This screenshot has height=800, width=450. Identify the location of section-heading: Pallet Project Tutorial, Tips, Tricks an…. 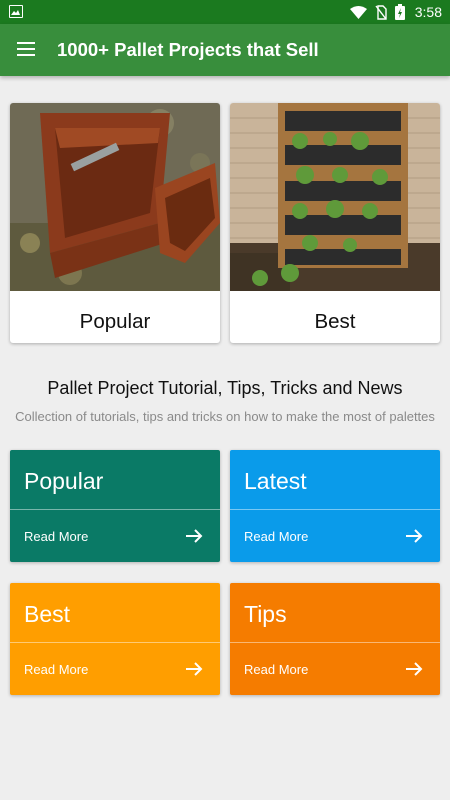
(225, 388).